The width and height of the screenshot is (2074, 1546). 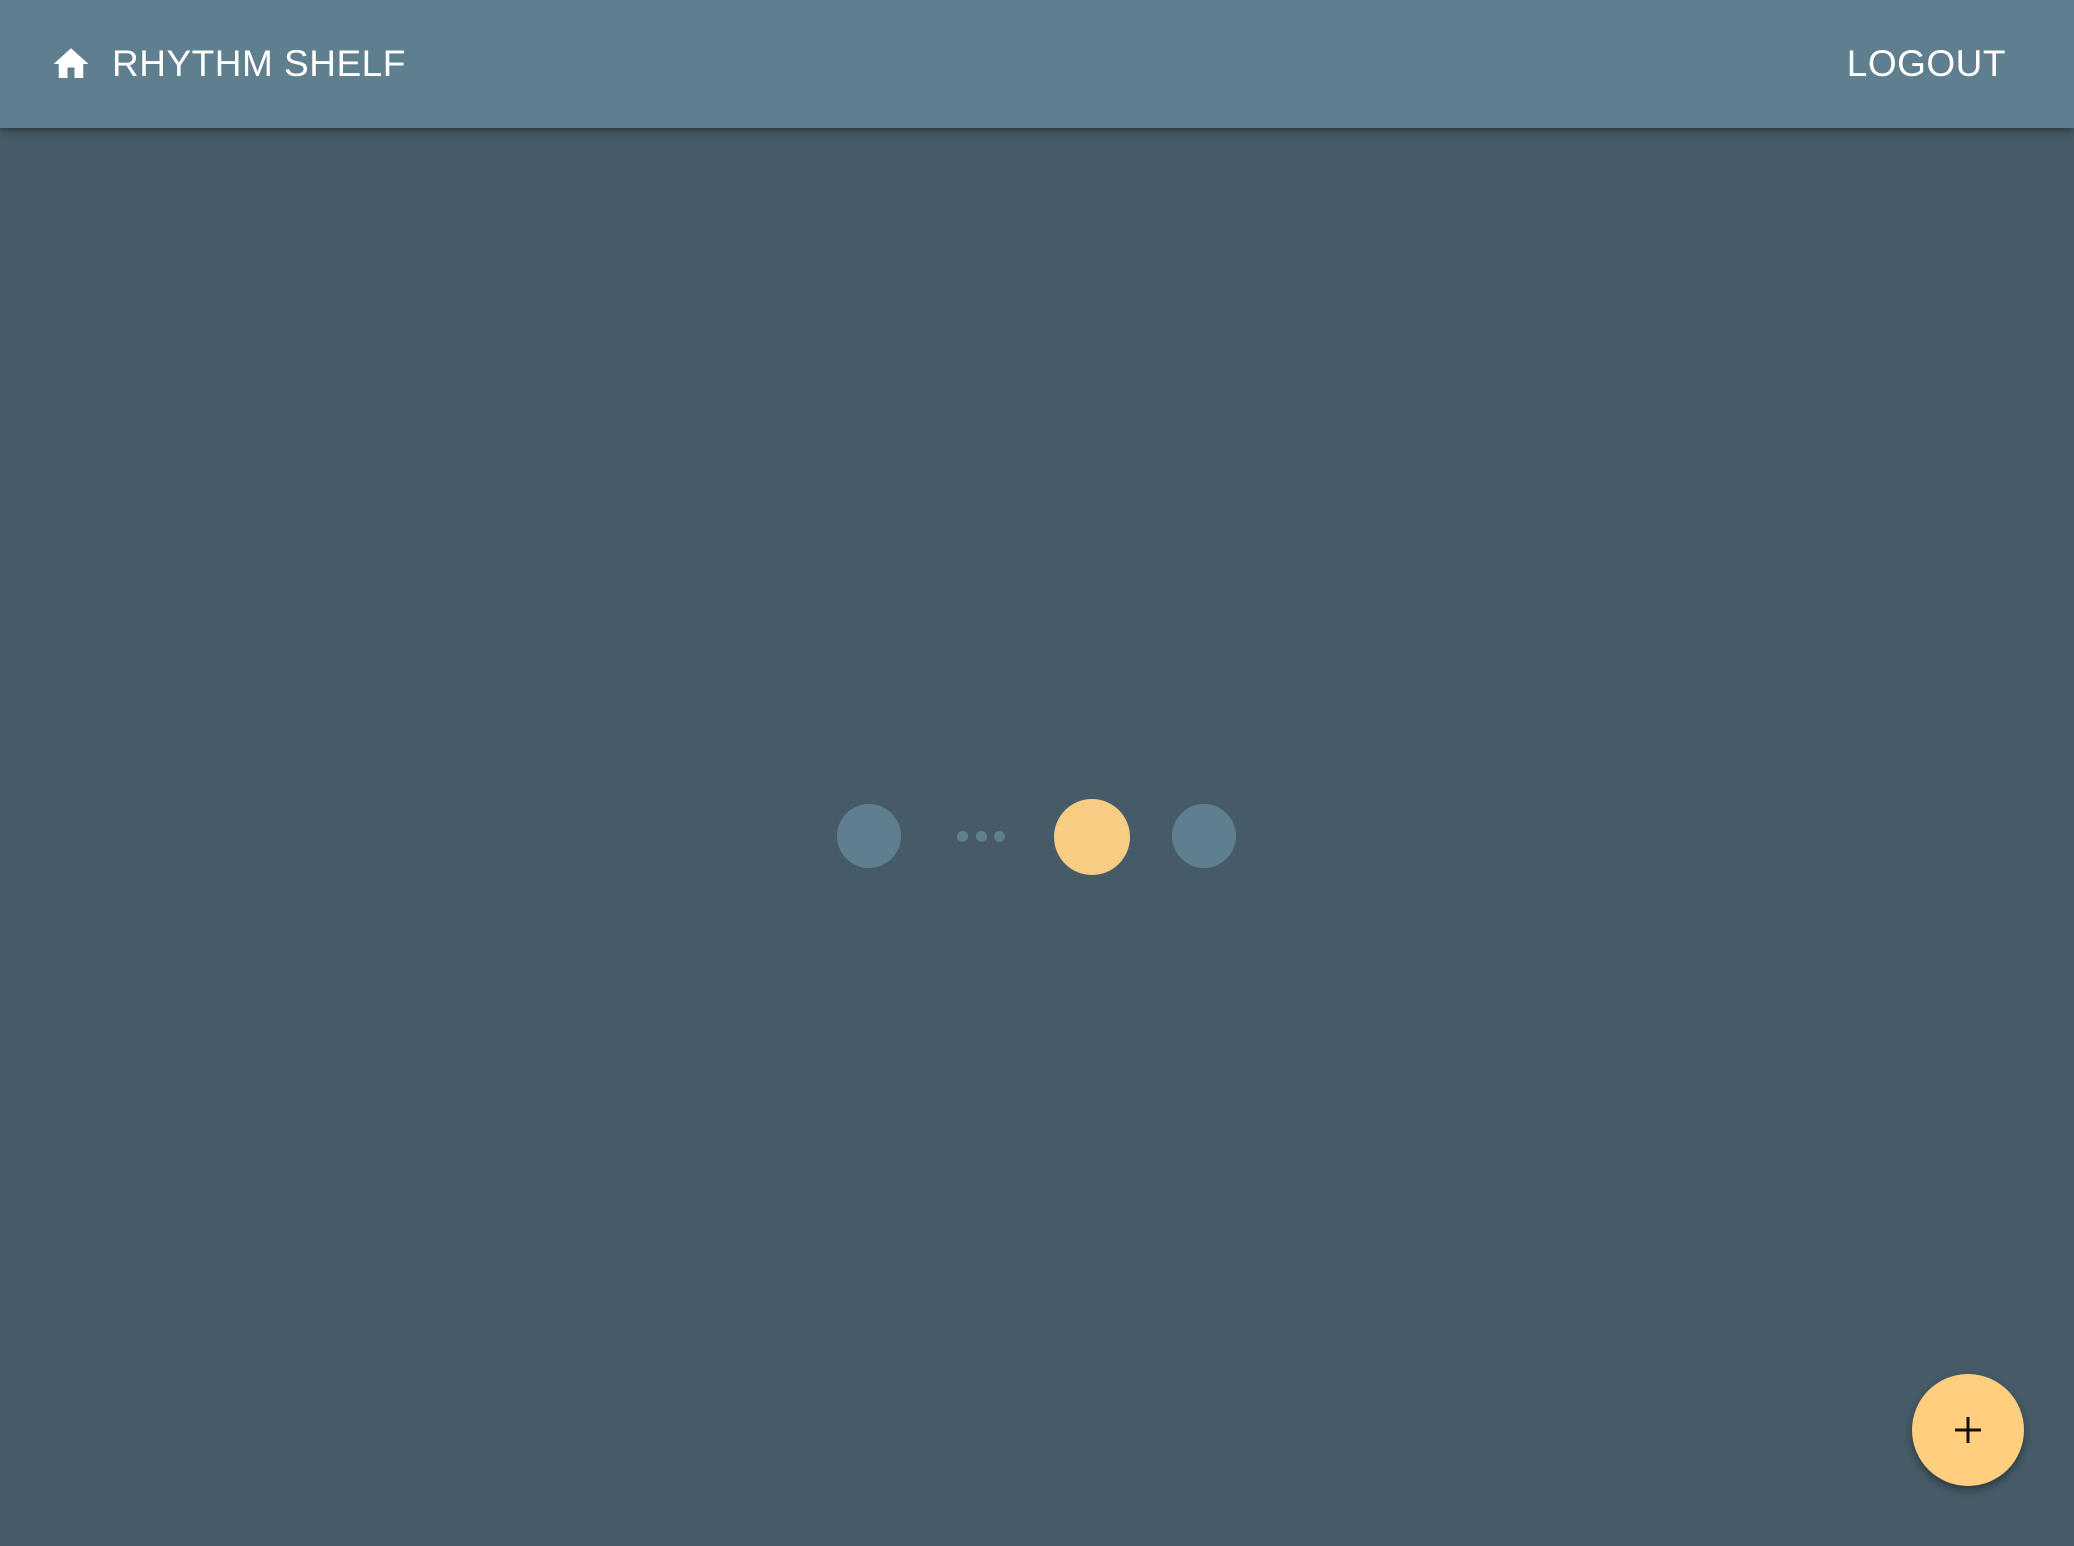 I want to click on home-link: RHYTHM SHELF, so click(x=228, y=64).